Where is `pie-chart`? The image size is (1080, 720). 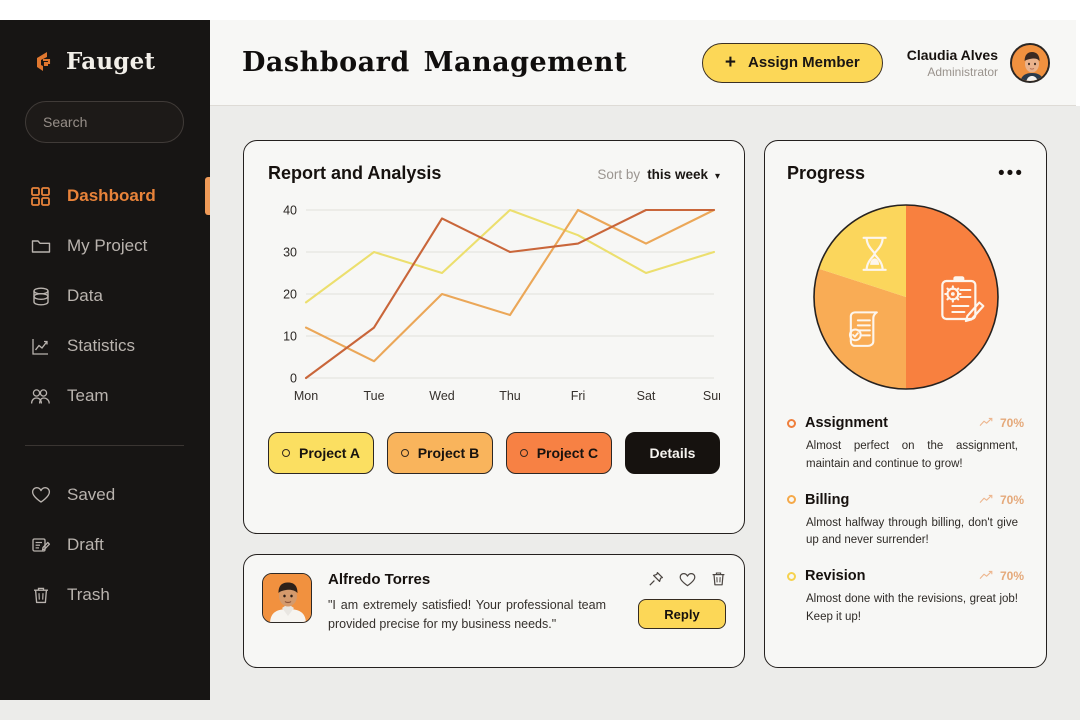
pie-chart is located at coordinates (905, 297).